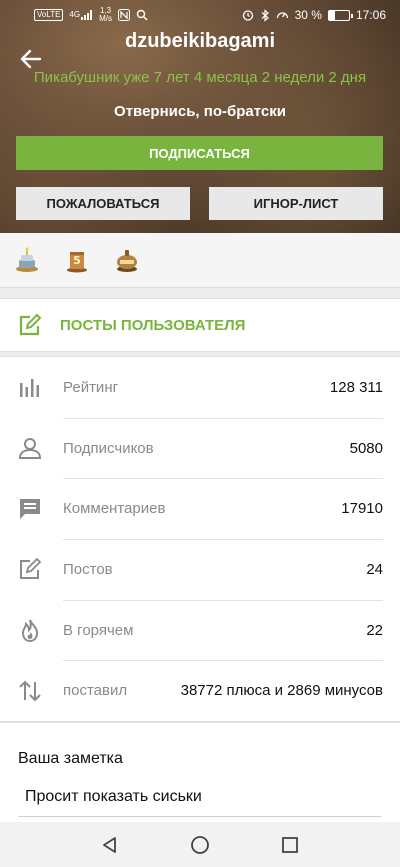  Describe the element at coordinates (127, 260) in the screenshot. I see `1000-award-icon` at that location.